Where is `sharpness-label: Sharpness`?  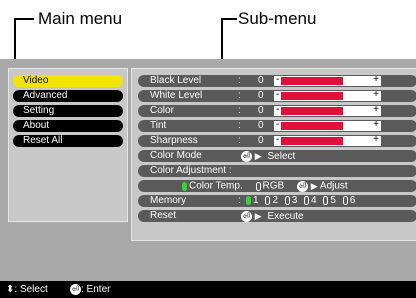 sharpness-label: Sharpness is located at coordinates (174, 140).